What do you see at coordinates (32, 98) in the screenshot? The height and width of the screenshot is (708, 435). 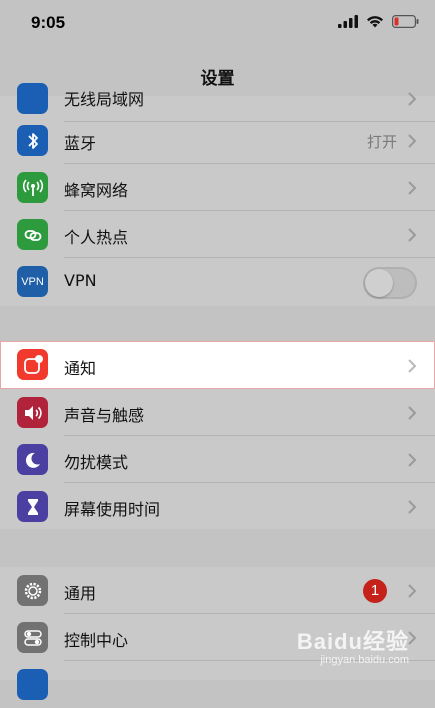 I see `wifi-setting-icon` at bounding box center [32, 98].